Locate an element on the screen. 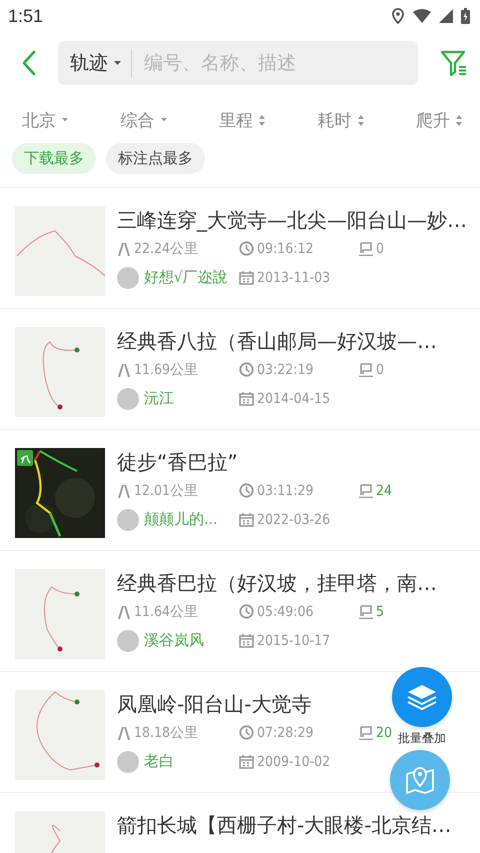  layers-icon is located at coordinates (422, 697).